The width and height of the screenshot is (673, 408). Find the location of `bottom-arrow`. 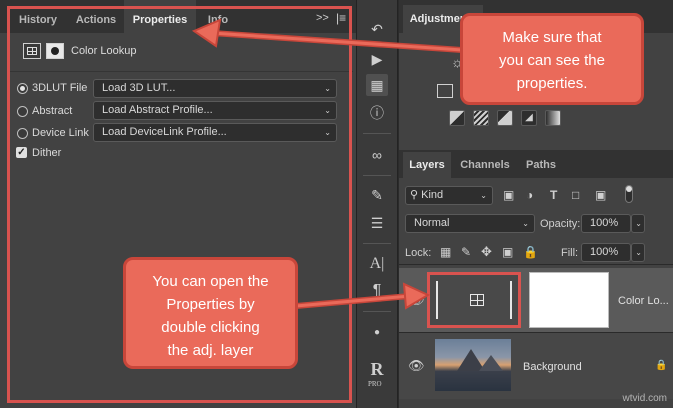

bottom-arrow is located at coordinates (363, 296).